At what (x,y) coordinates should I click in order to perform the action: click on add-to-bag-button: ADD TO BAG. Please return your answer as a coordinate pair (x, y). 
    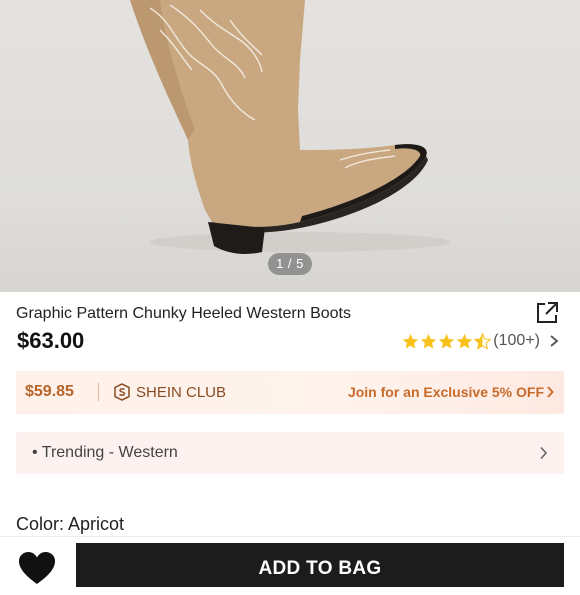
    Looking at the image, I should click on (320, 565).